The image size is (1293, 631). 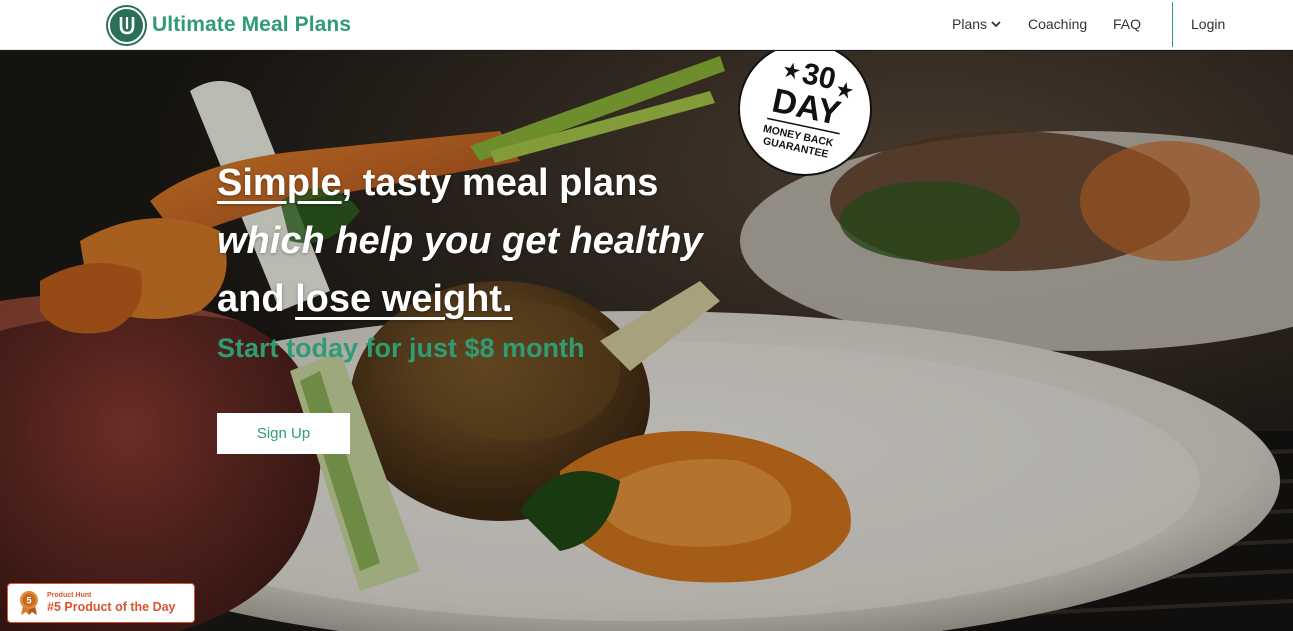 I want to click on headline-line-2-text: which help you get healthy, so click(x=460, y=241).